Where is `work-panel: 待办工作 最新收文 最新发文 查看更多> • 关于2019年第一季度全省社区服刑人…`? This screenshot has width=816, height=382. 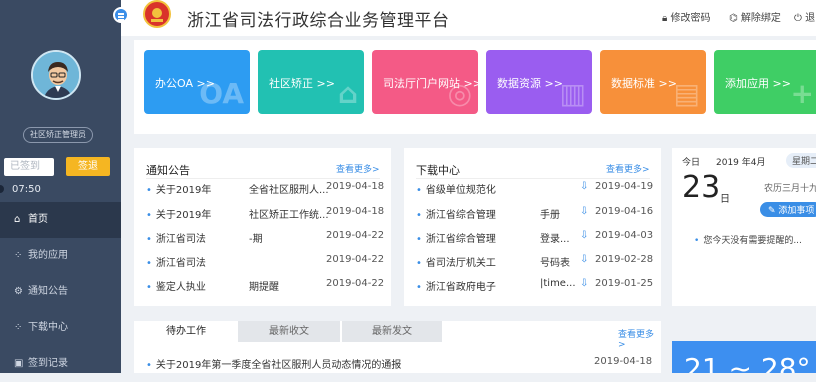 work-panel: 待办工作 最新收文 最新发文 查看更多> • 关于2019年第一季度全省社区服刑人… is located at coordinates (397, 347).